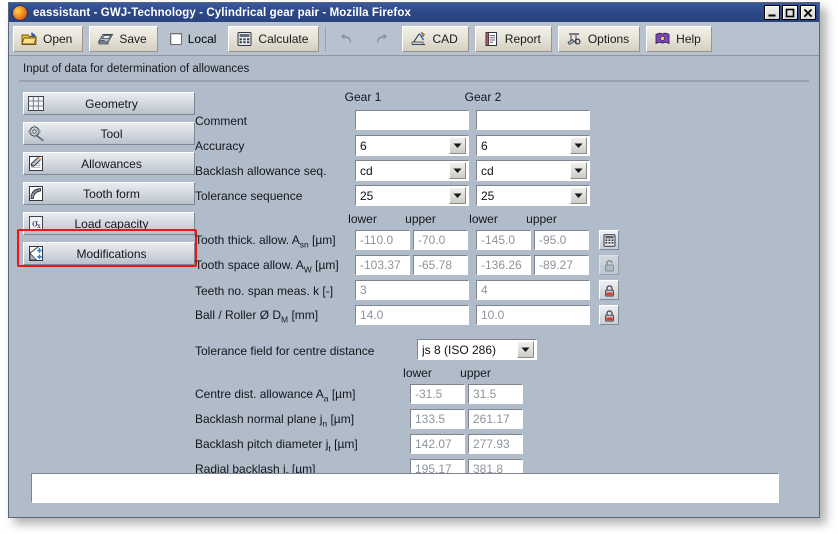 The height and width of the screenshot is (534, 838). Describe the element at coordinates (265, 241) in the screenshot. I see `label-tooth-thick-allowance: Tooth thick. allow. Asn [µm]` at that location.